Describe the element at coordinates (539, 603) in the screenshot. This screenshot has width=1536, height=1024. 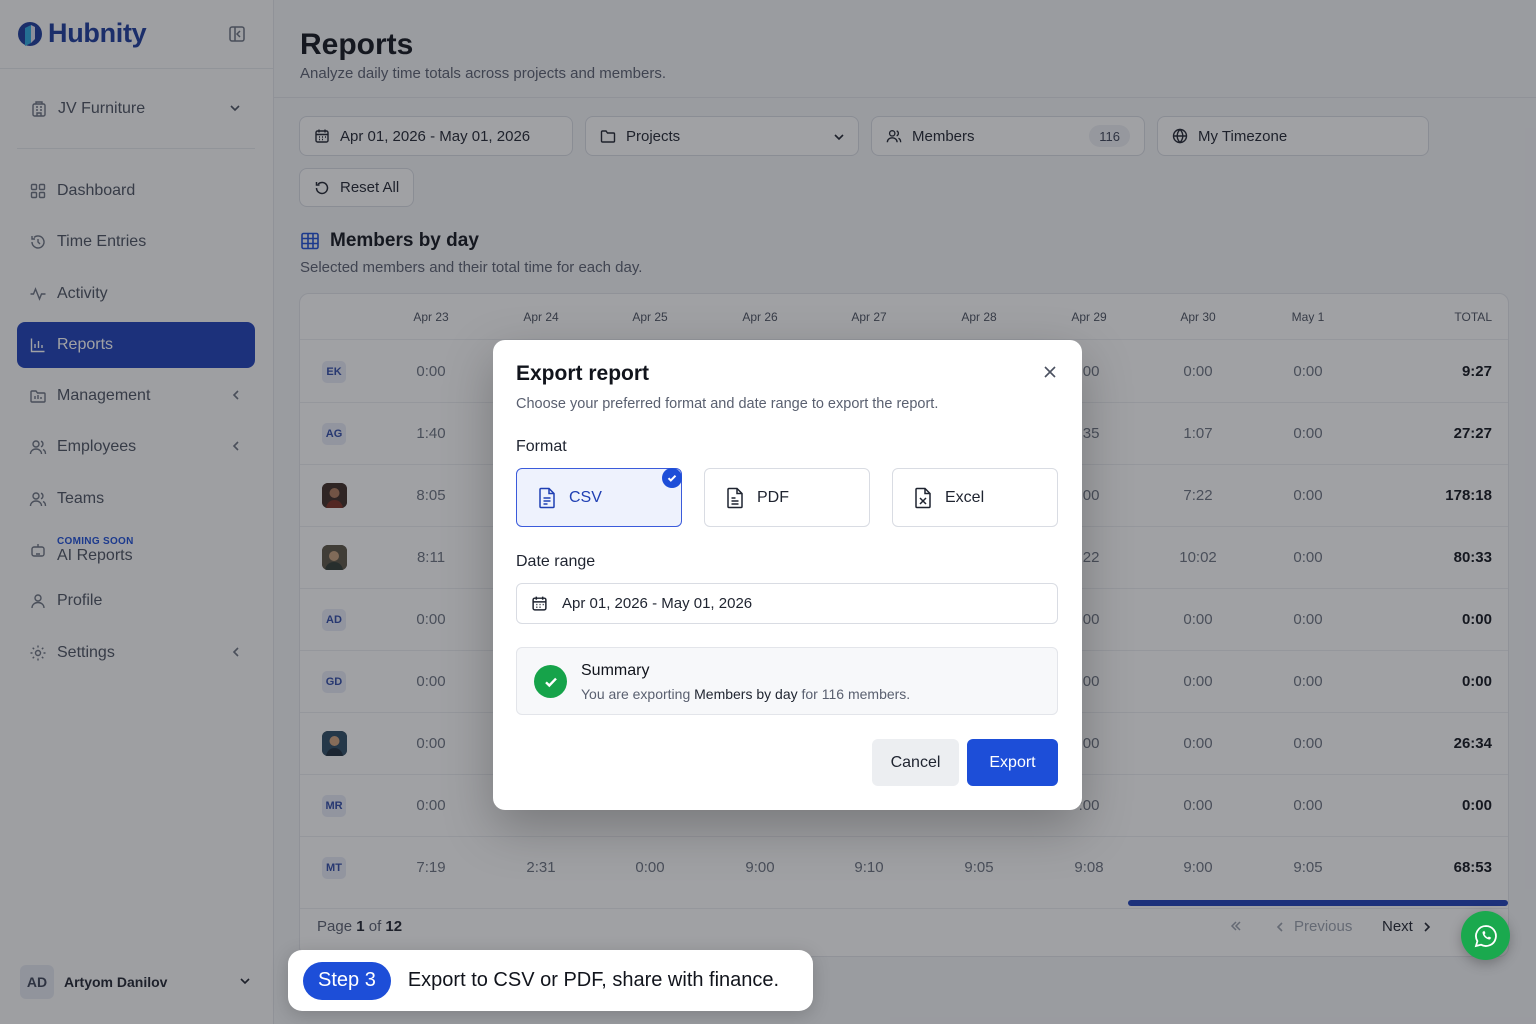
I see `calendar-icon` at that location.